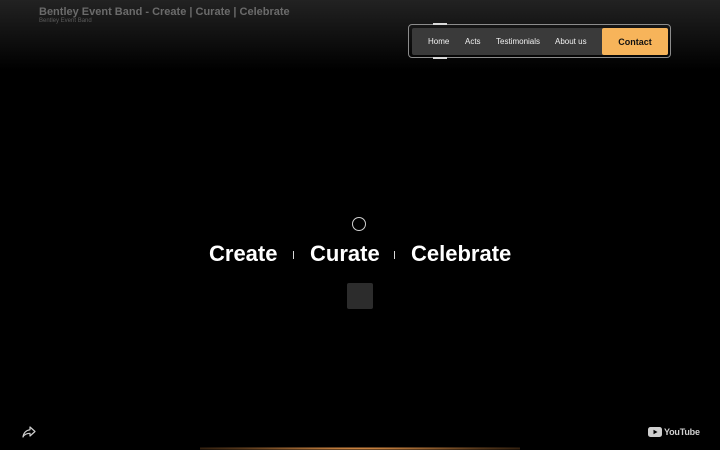  I want to click on nav-link-acts: Acts, so click(473, 41).